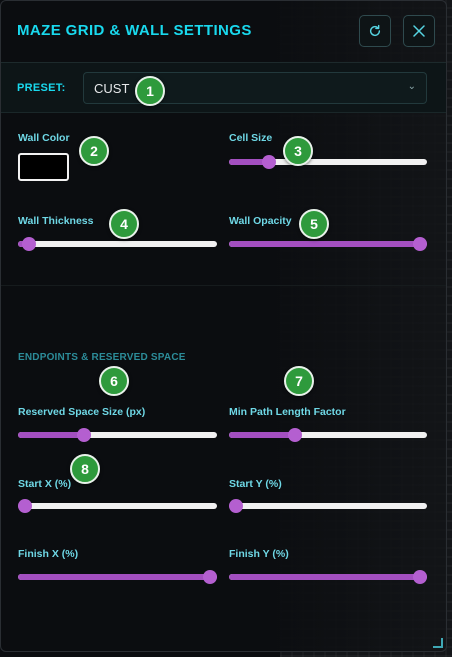  Describe the element at coordinates (259, 554) in the screenshot. I see `finish-y-label: Finish Y (%)` at that location.